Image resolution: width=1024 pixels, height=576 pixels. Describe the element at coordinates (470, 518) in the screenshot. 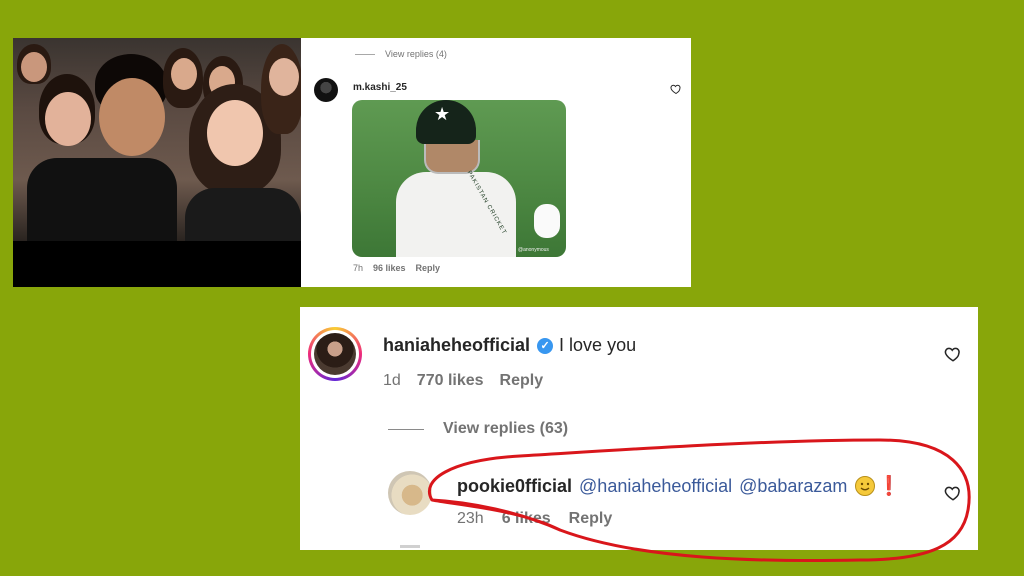

I see `reply-time: 23h` at that location.